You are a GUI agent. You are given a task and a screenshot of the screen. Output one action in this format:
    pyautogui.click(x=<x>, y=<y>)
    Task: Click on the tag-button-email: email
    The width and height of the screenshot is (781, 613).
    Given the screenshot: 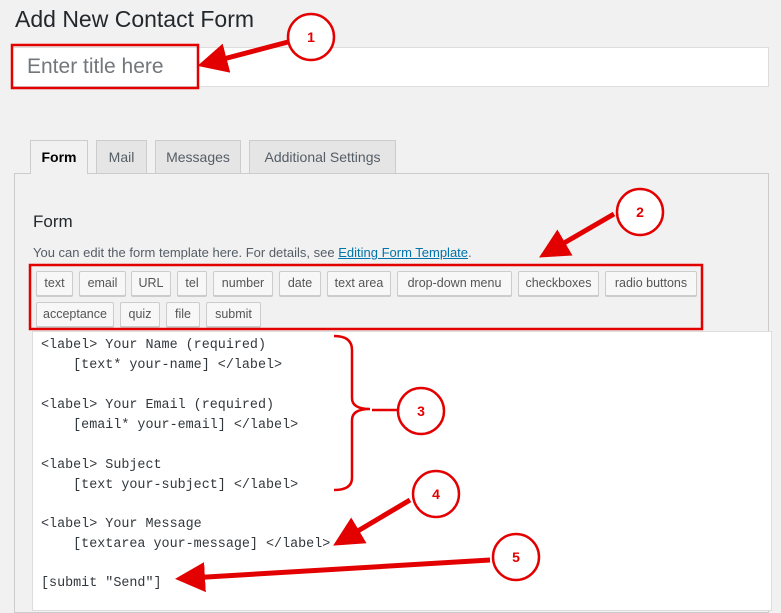 What is the action you would take?
    pyautogui.click(x=102, y=283)
    